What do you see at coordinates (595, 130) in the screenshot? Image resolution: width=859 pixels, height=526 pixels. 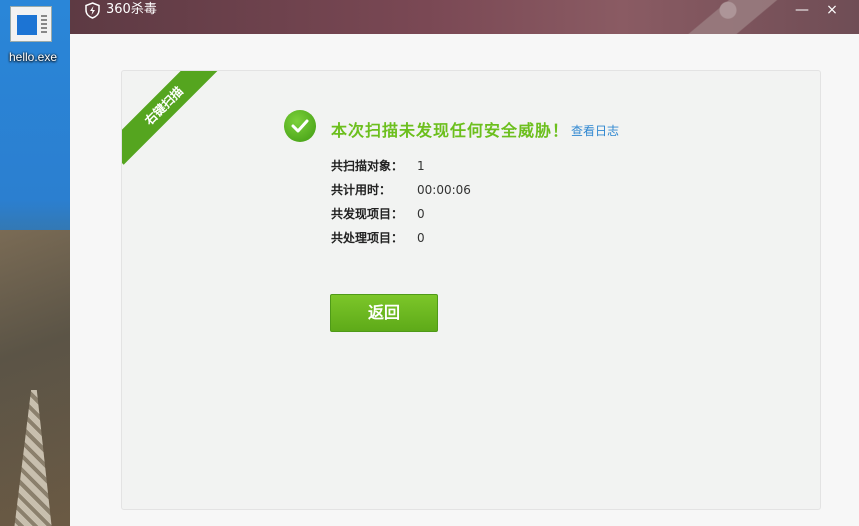 I see `view-log-link: 查看日志` at bounding box center [595, 130].